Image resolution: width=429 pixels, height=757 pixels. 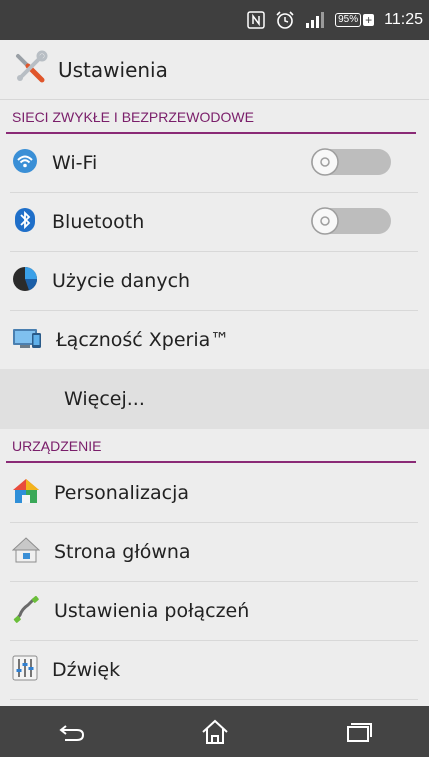 I want to click on alarm-icon, so click(x=285, y=20).